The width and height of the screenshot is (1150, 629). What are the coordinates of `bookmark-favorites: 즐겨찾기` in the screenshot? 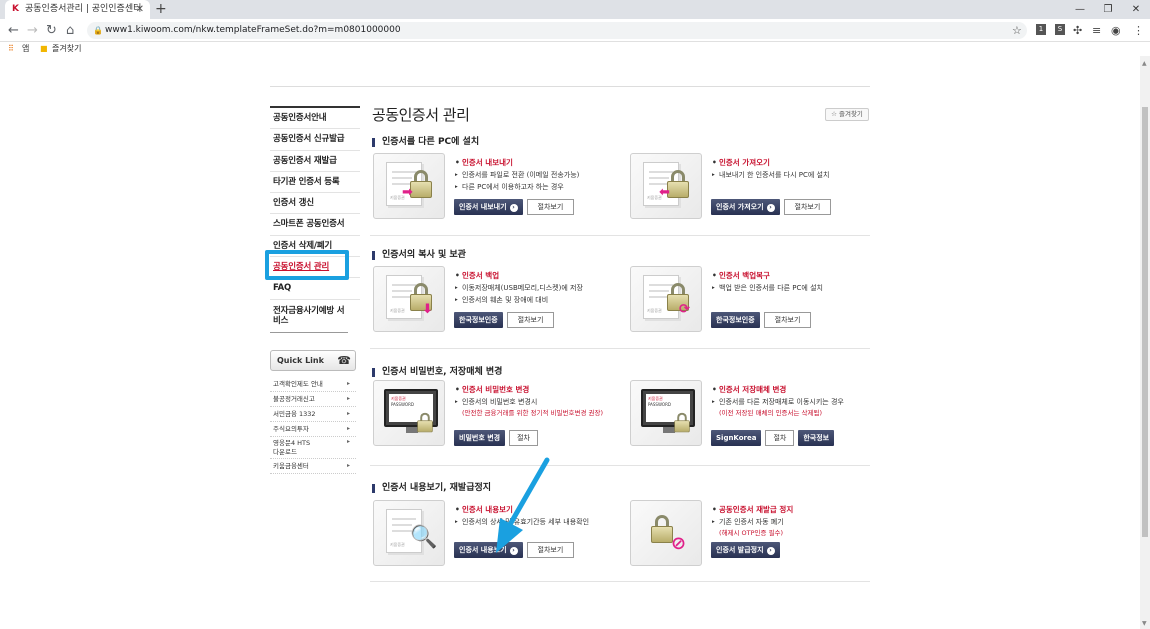 It's located at (66, 49).